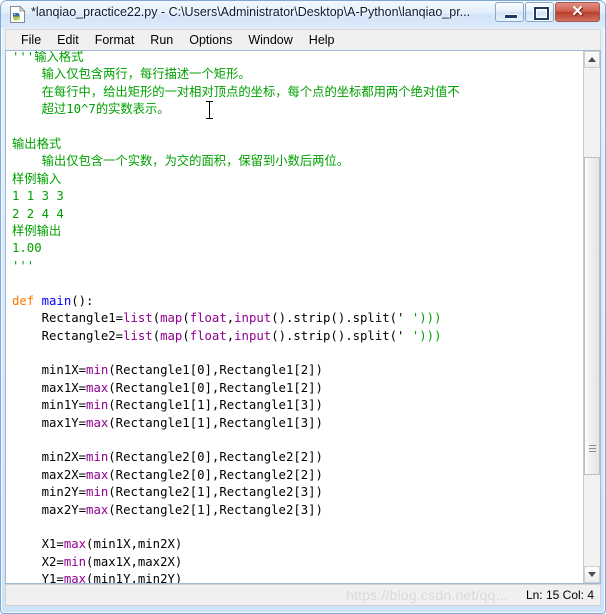 This screenshot has width=606, height=614. I want to click on menu-item-edit: Edit, so click(68, 40).